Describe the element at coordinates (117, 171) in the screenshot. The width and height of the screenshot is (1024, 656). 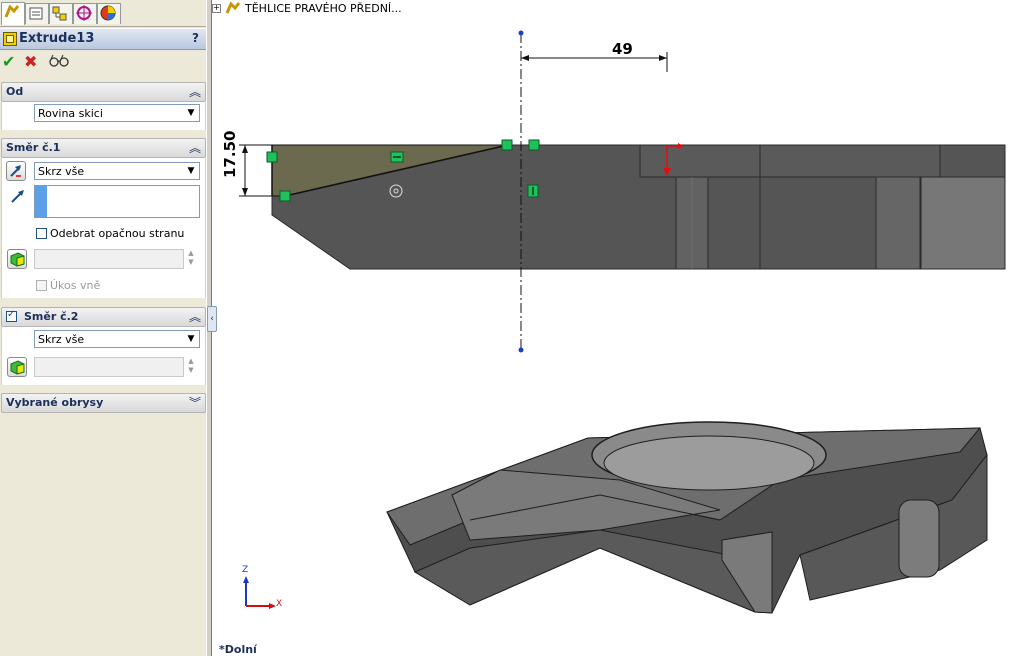
I see `direction1-end-condition-combo: Skrz vše ▼` at that location.